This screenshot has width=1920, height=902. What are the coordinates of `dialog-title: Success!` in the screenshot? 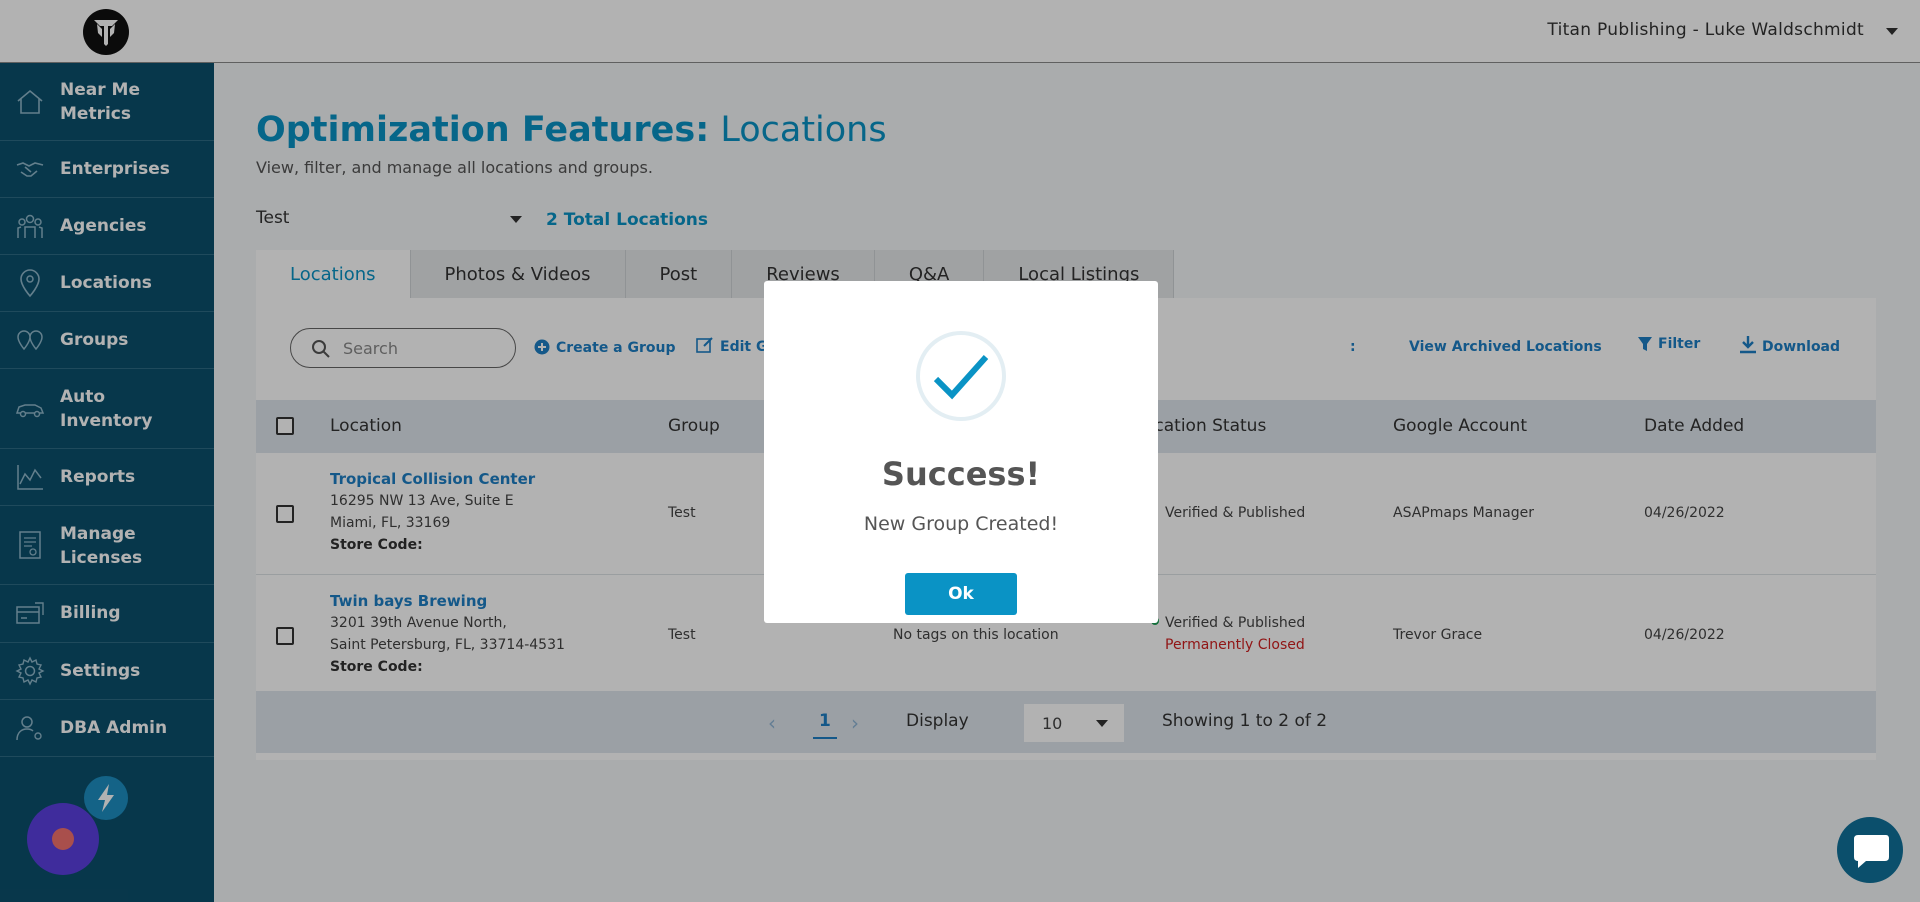 It's located at (961, 474).